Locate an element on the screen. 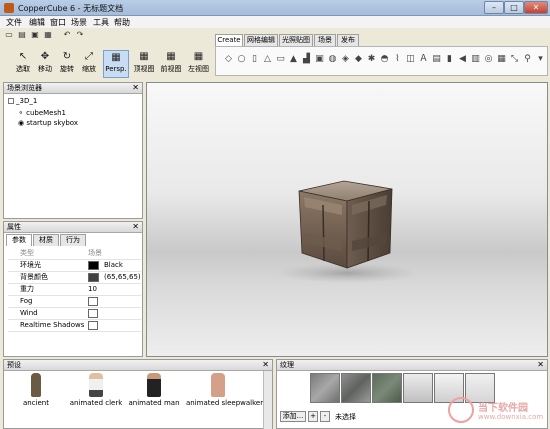  water-icon: ◍ is located at coordinates (332, 59).